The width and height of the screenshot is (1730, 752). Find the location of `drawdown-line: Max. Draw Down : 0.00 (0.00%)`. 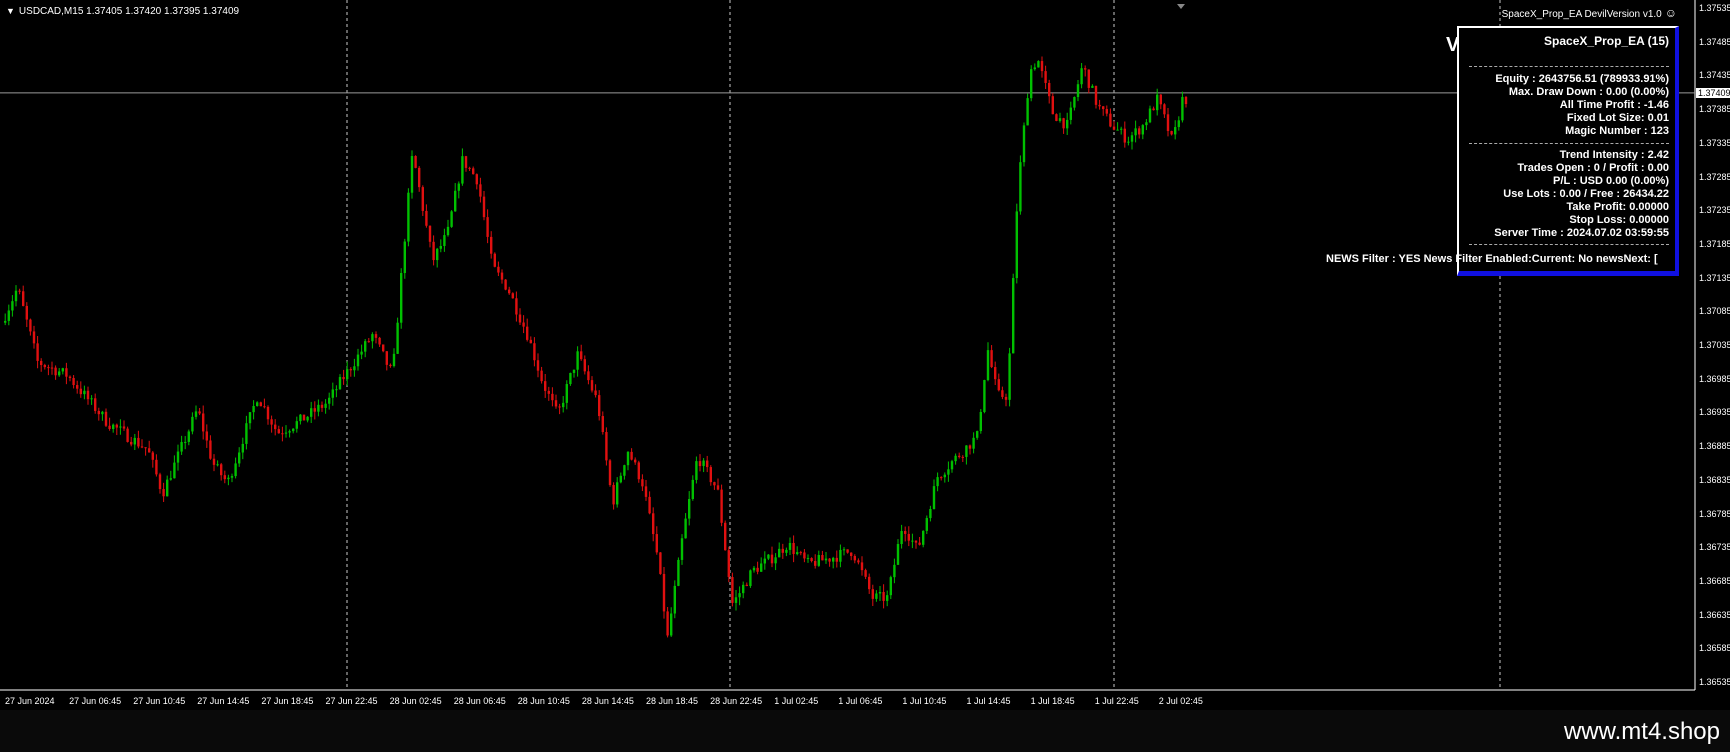

drawdown-line: Max. Draw Down : 0.00 (0.00%) is located at coordinates (1588, 92).